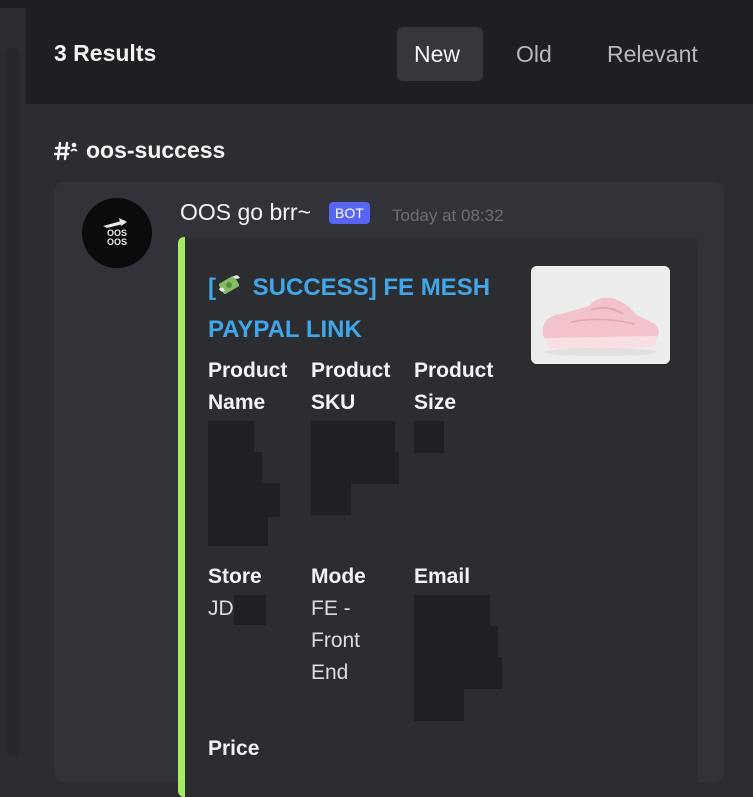 This screenshot has width=753, height=797. Describe the element at coordinates (229, 292) in the screenshot. I see `money-with-wings-icon` at that location.